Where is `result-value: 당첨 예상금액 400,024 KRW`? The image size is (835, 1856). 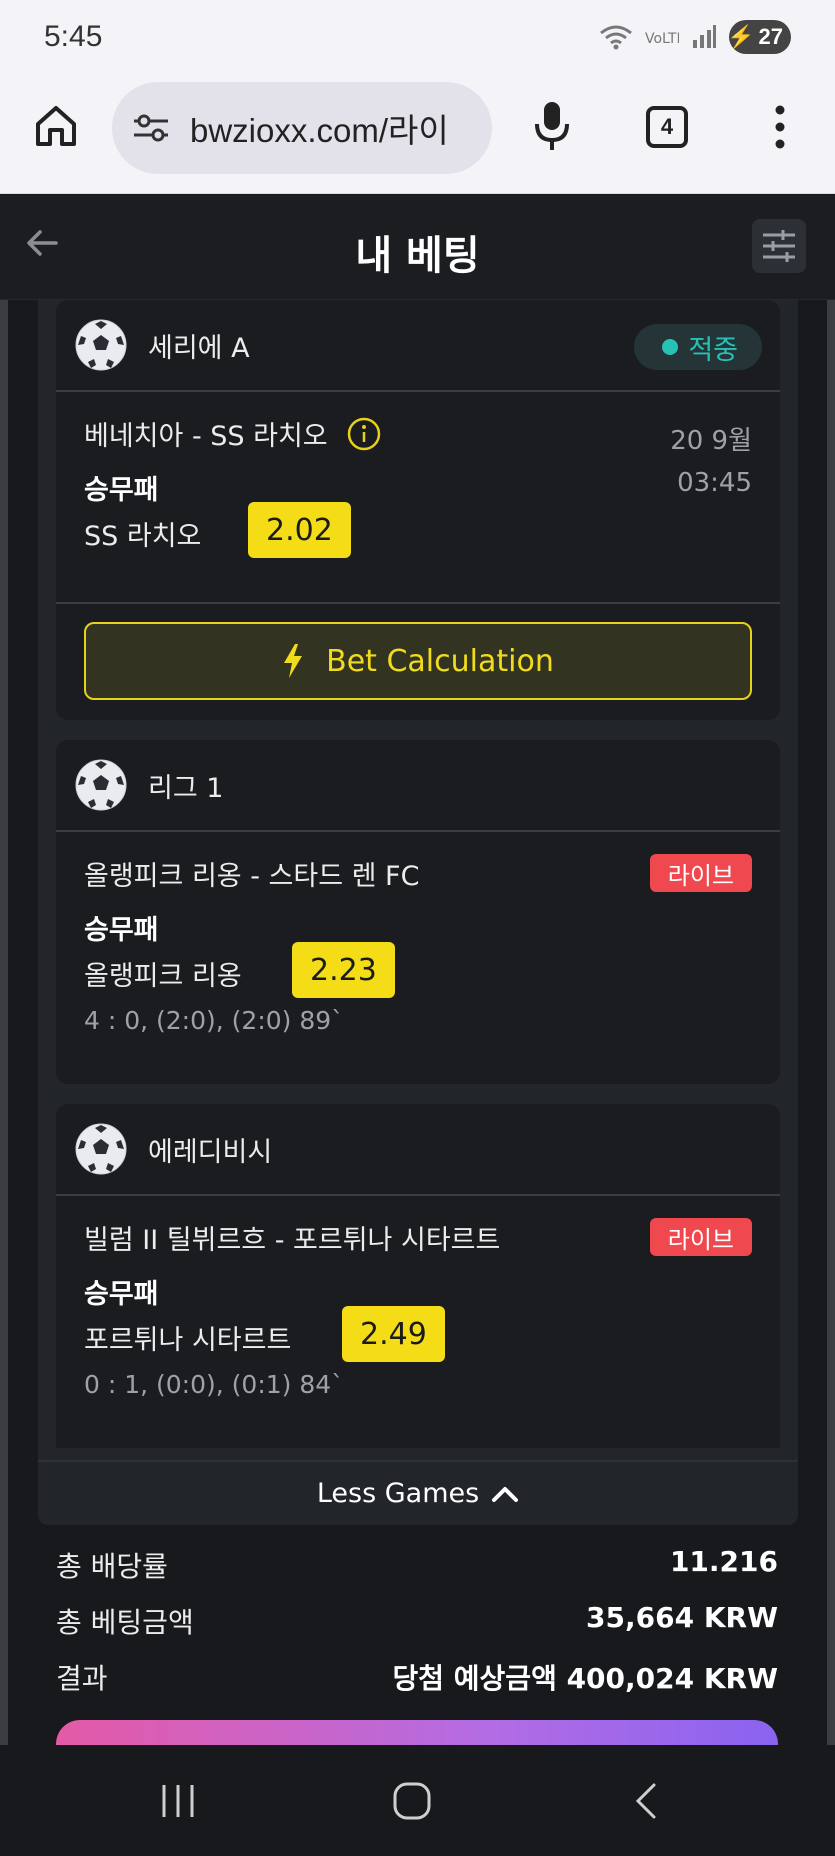
result-value: 당첨 예상금액 400,024 KRW is located at coordinates (585, 1678).